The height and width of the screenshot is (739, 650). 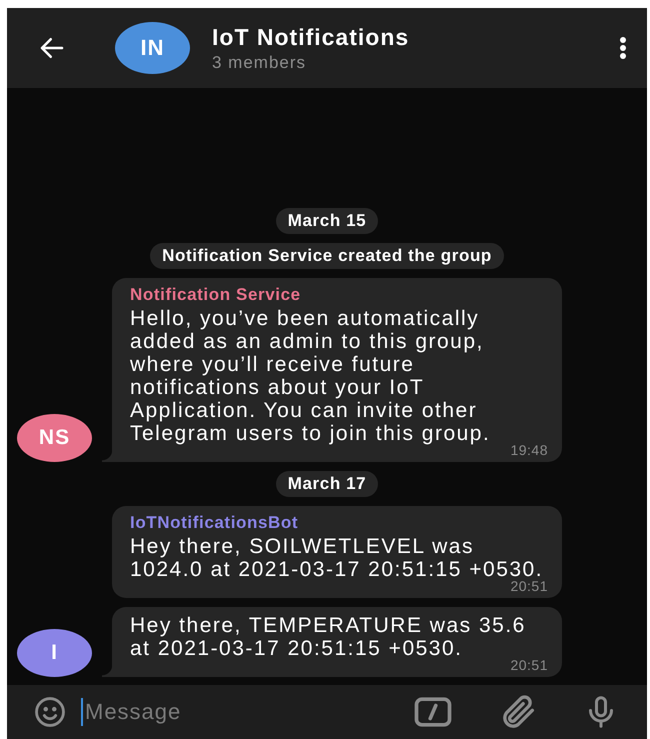 I want to click on sender-avatar: I, so click(x=54, y=653).